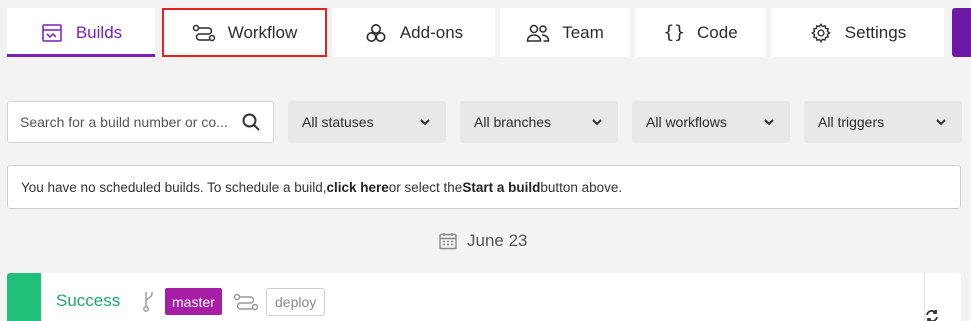  What do you see at coordinates (538, 33) in the screenshot?
I see `team-icon` at bounding box center [538, 33].